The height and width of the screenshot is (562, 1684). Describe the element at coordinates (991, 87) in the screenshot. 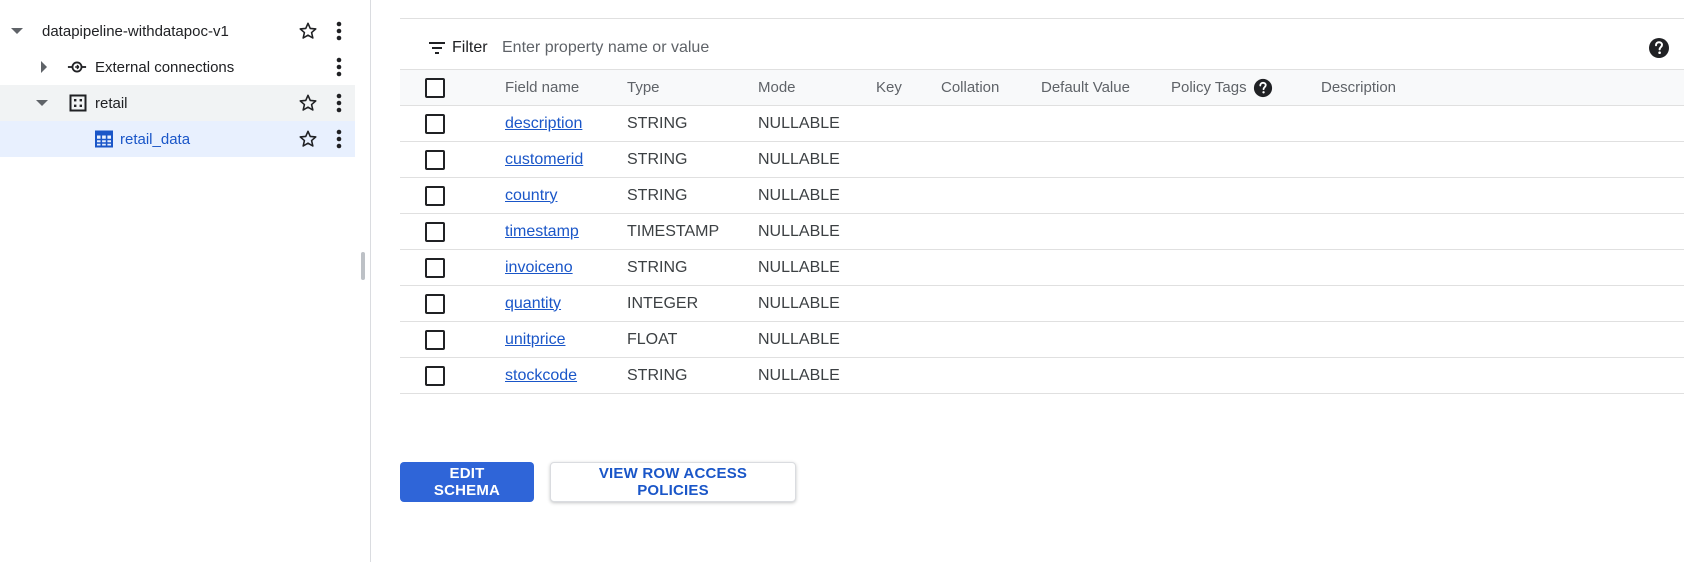

I see `column-header-collation: Collation` at that location.